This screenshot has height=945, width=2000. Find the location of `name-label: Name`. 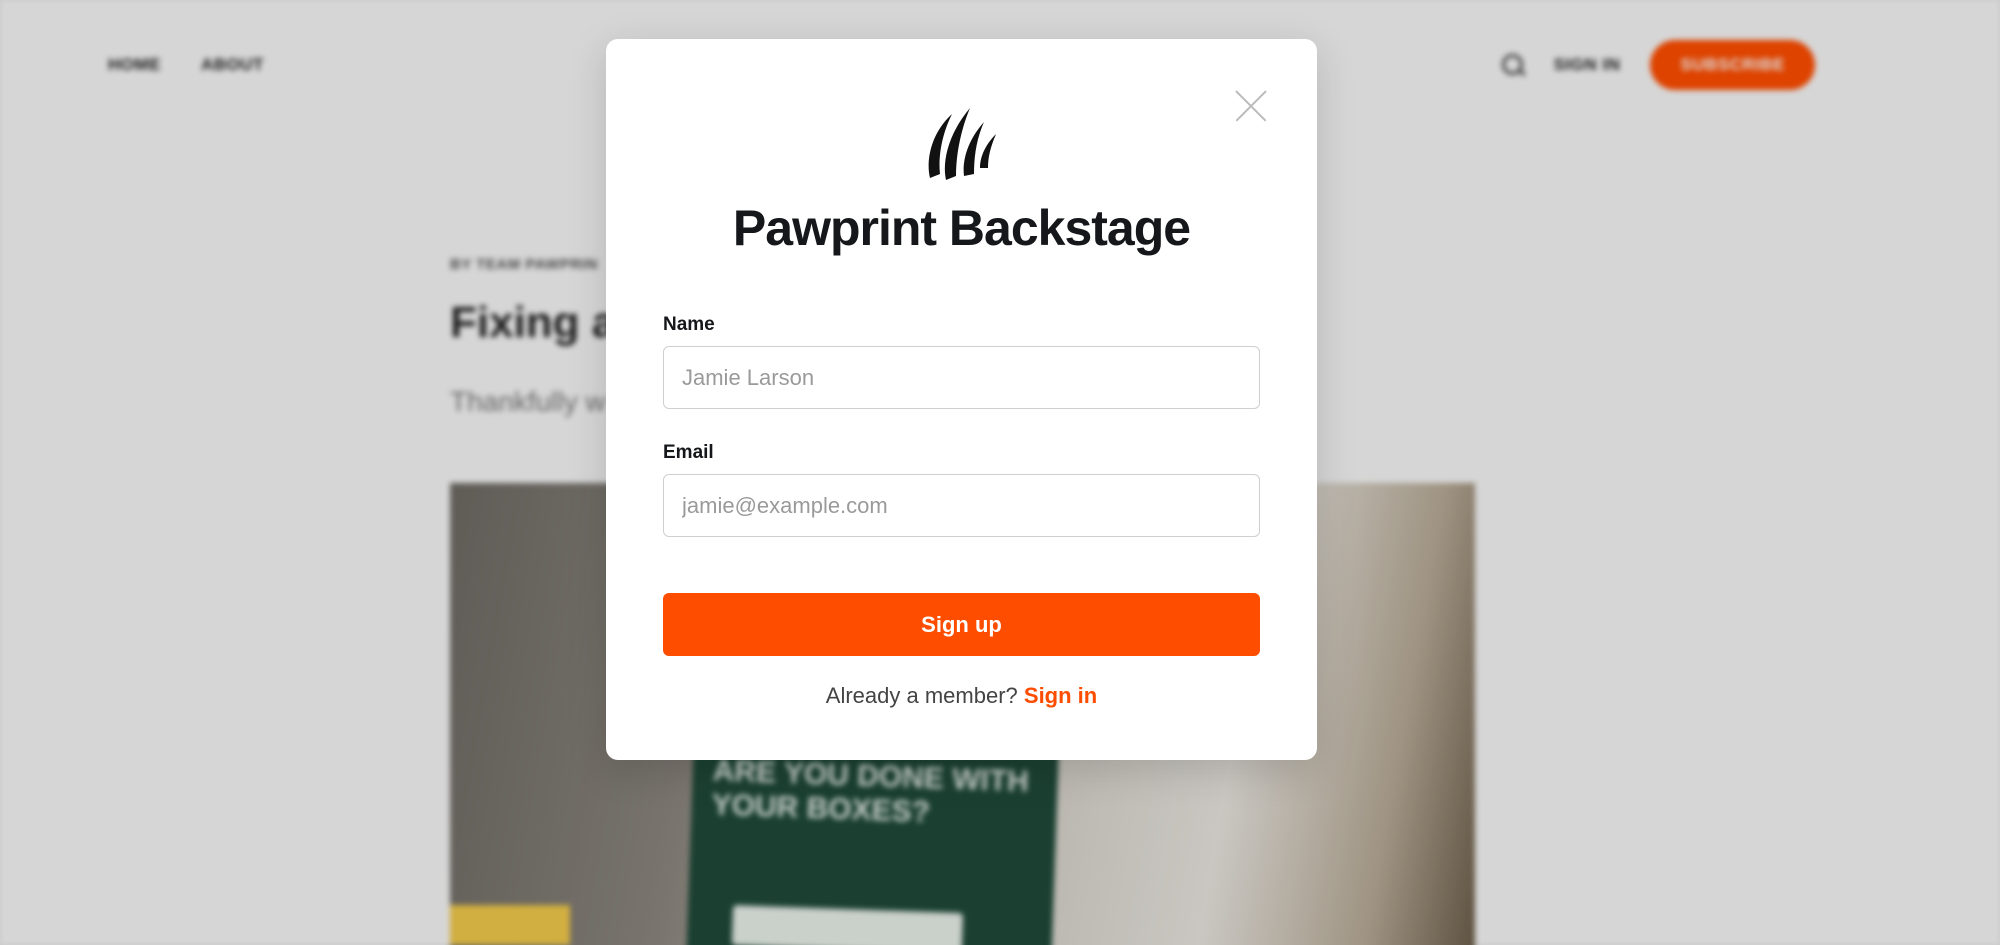

name-label: Name is located at coordinates (689, 324).